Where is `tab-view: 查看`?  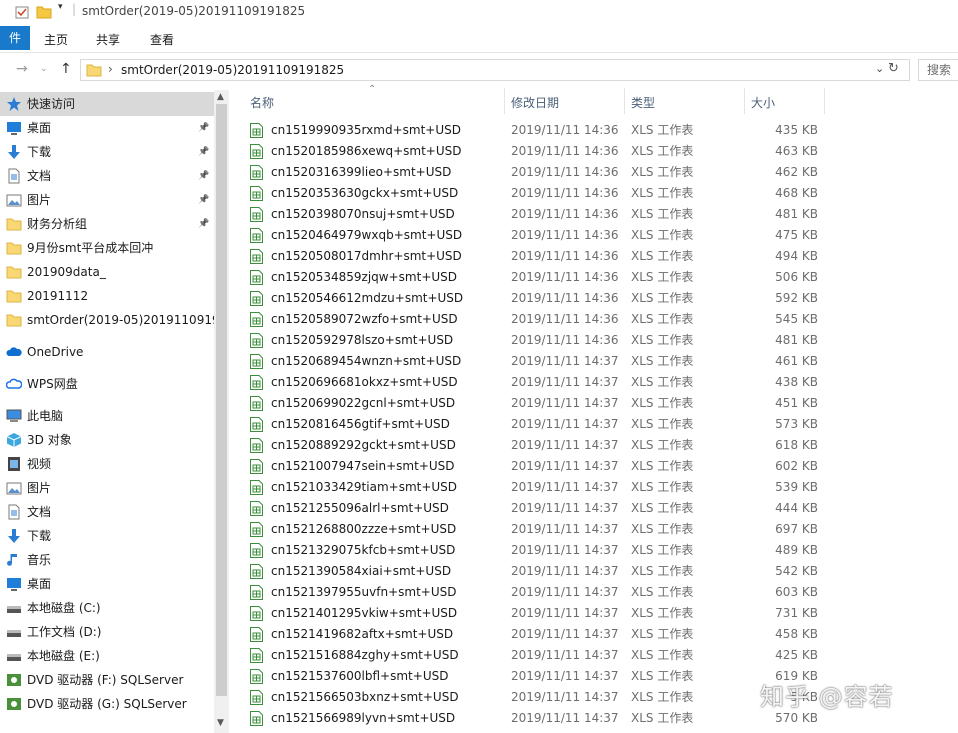 tab-view: 查看 is located at coordinates (162, 39).